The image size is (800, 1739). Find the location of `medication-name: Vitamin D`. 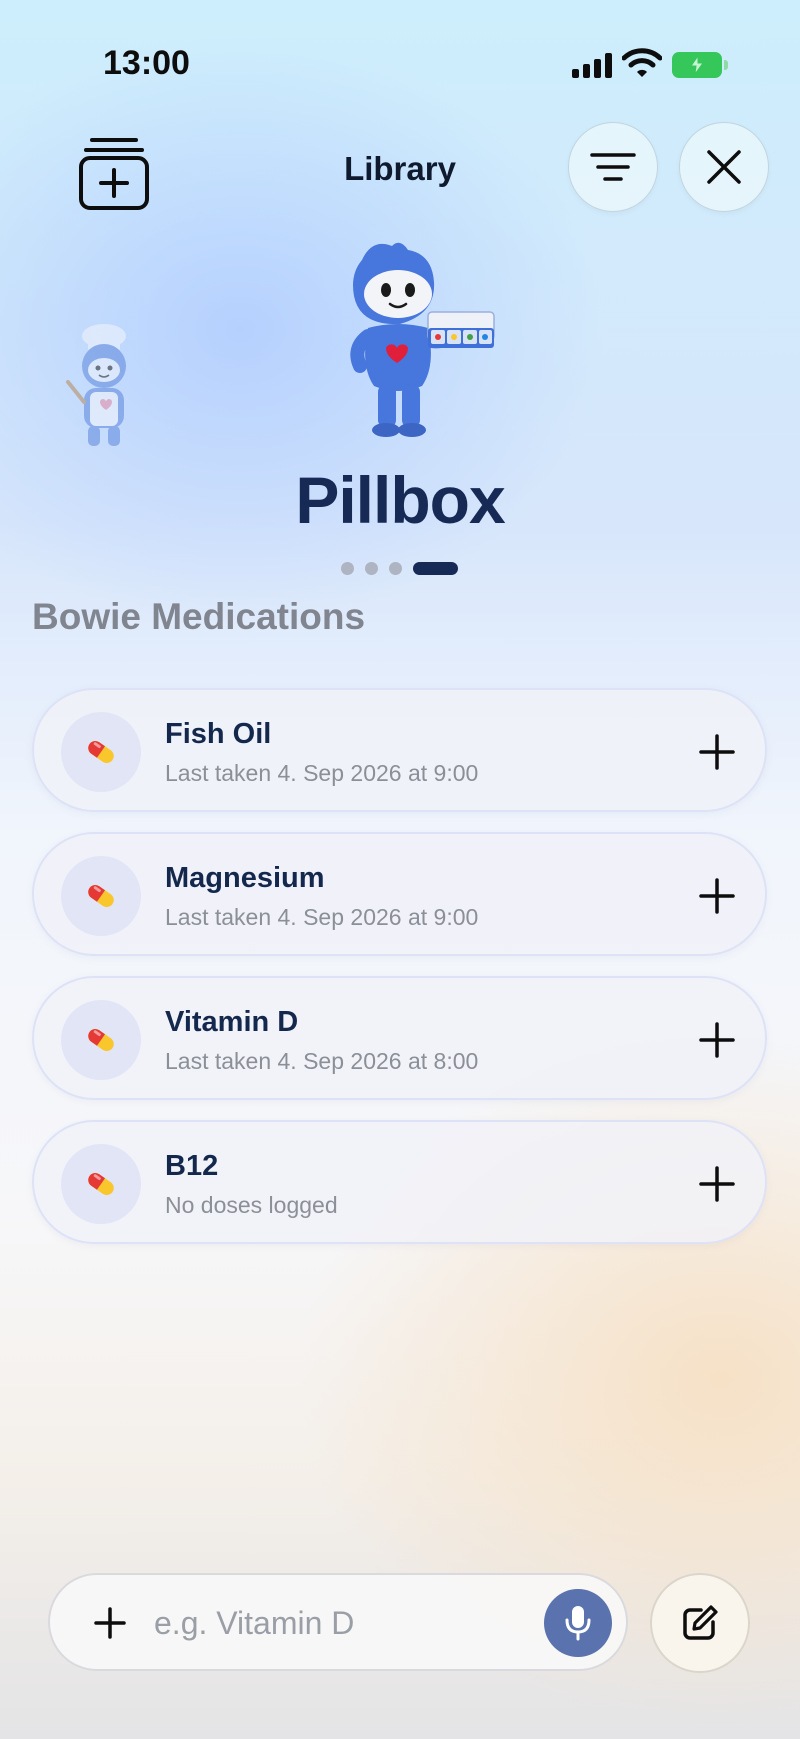

medication-name: Vitamin D is located at coordinates (232, 1022).